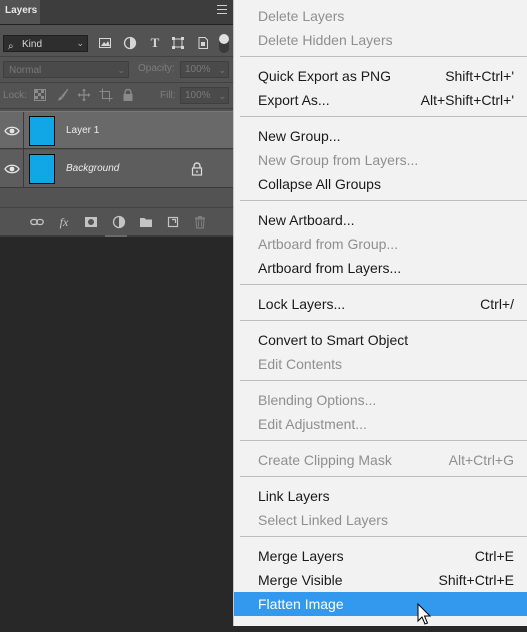  I want to click on link-layers-icon, so click(37, 222).